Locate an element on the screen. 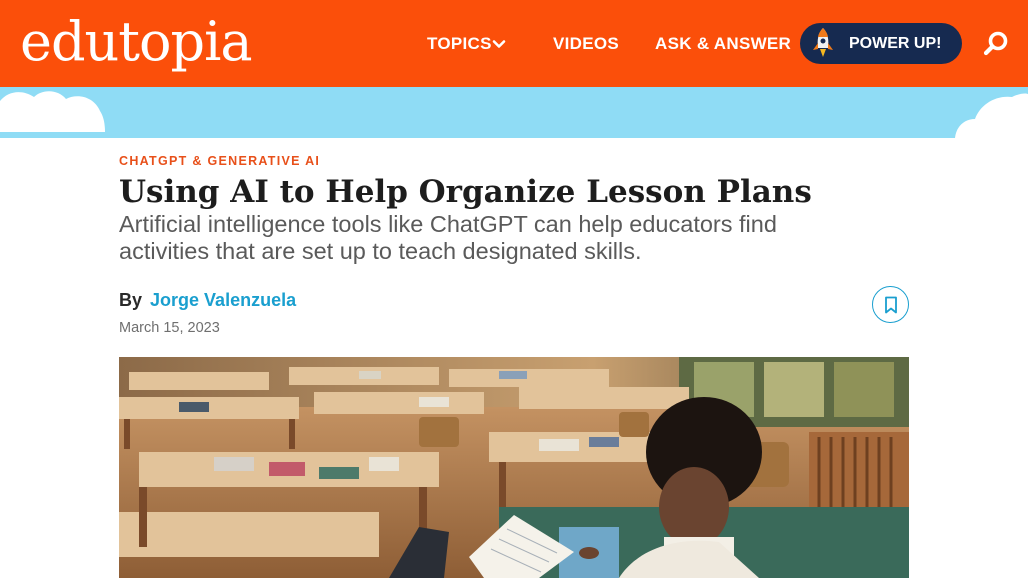  nav-ask-and-answer: ASK & ANSWER is located at coordinates (723, 44).